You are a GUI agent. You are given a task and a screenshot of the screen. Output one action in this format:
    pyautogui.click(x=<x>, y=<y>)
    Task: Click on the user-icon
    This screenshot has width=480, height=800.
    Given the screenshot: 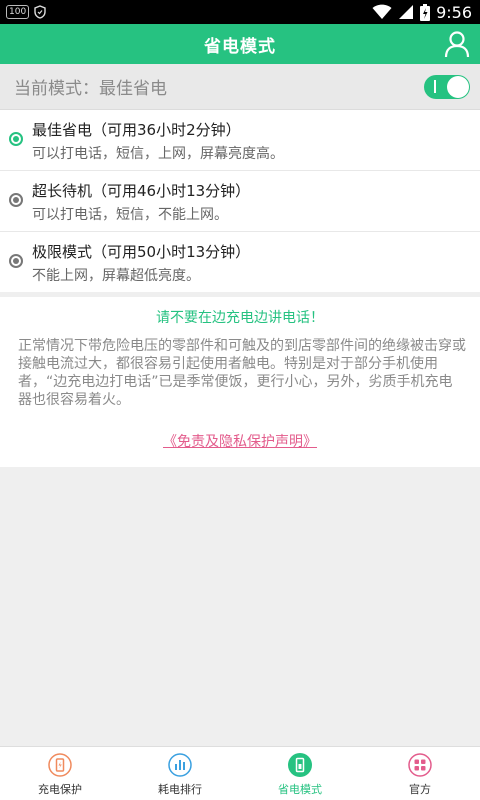 What is the action you would take?
    pyautogui.click(x=457, y=44)
    